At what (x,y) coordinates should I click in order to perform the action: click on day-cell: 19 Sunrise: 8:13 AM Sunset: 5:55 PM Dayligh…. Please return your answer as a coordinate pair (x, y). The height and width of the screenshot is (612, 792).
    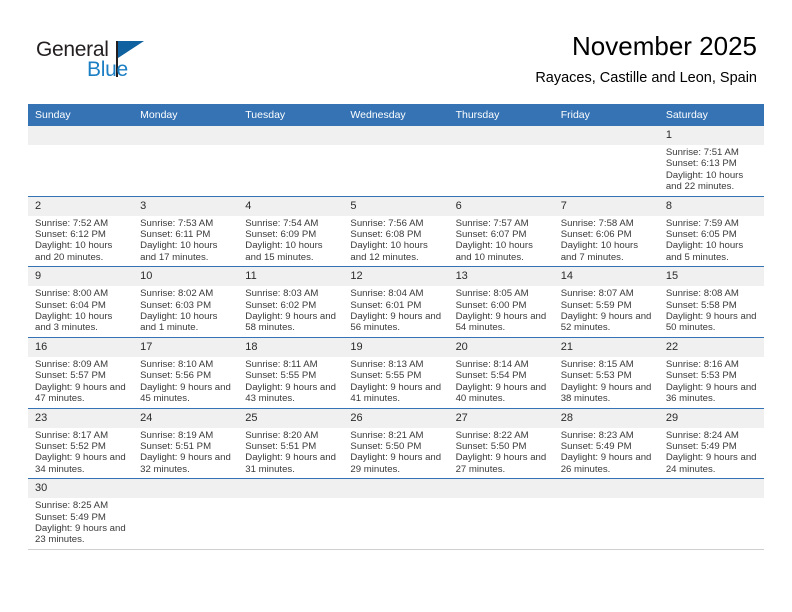
    Looking at the image, I should click on (396, 373).